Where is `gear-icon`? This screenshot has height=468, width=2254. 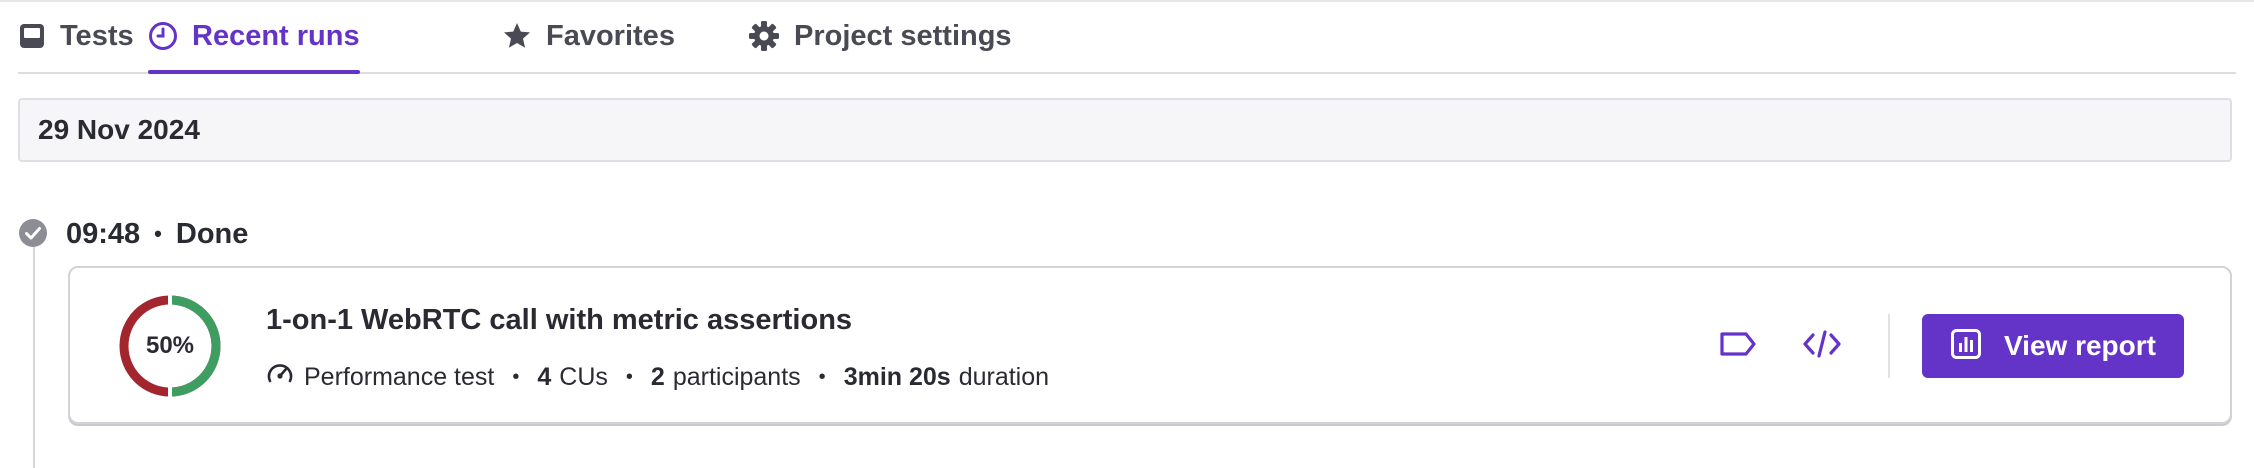
gear-icon is located at coordinates (764, 36).